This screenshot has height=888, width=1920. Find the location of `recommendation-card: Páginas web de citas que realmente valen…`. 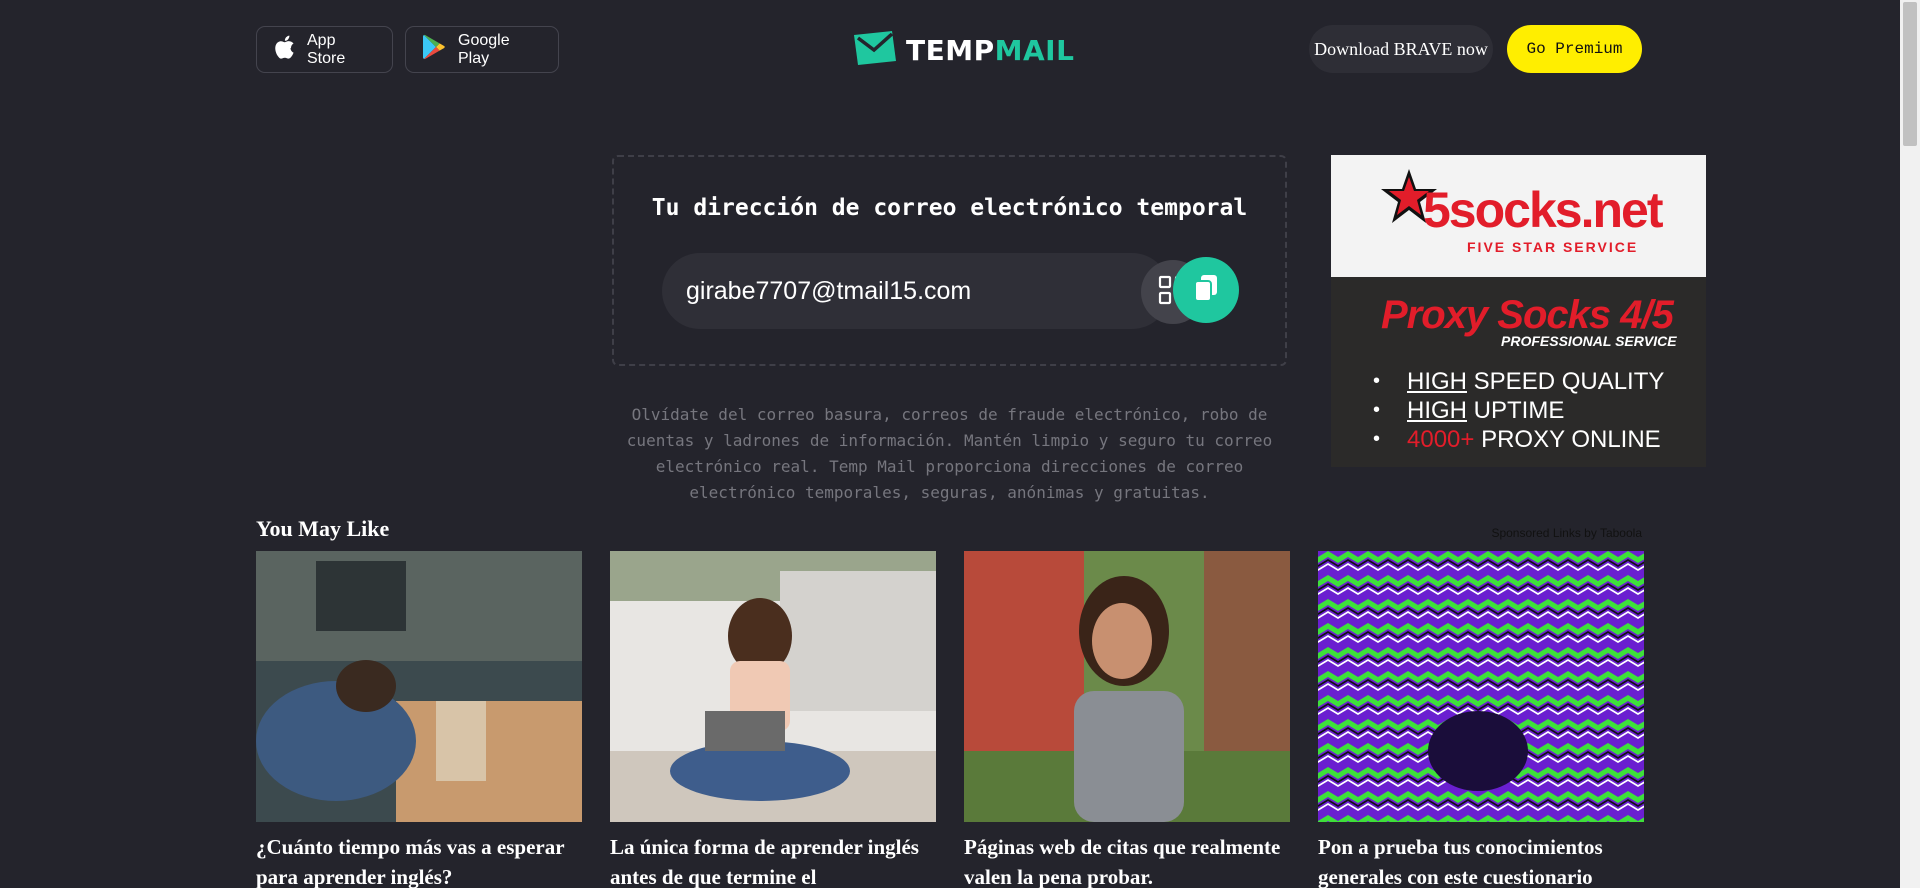

recommendation-card: Páginas web de citas que realmente valen… is located at coordinates (1127, 719).